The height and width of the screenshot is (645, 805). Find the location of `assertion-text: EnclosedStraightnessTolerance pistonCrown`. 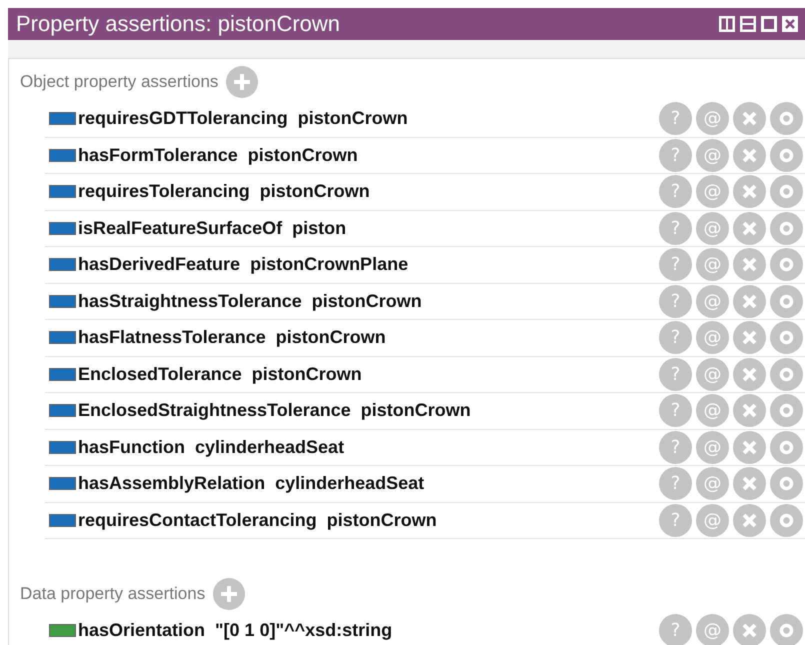

assertion-text: EnclosedStraightnessTolerance pistonCrown is located at coordinates (274, 411).